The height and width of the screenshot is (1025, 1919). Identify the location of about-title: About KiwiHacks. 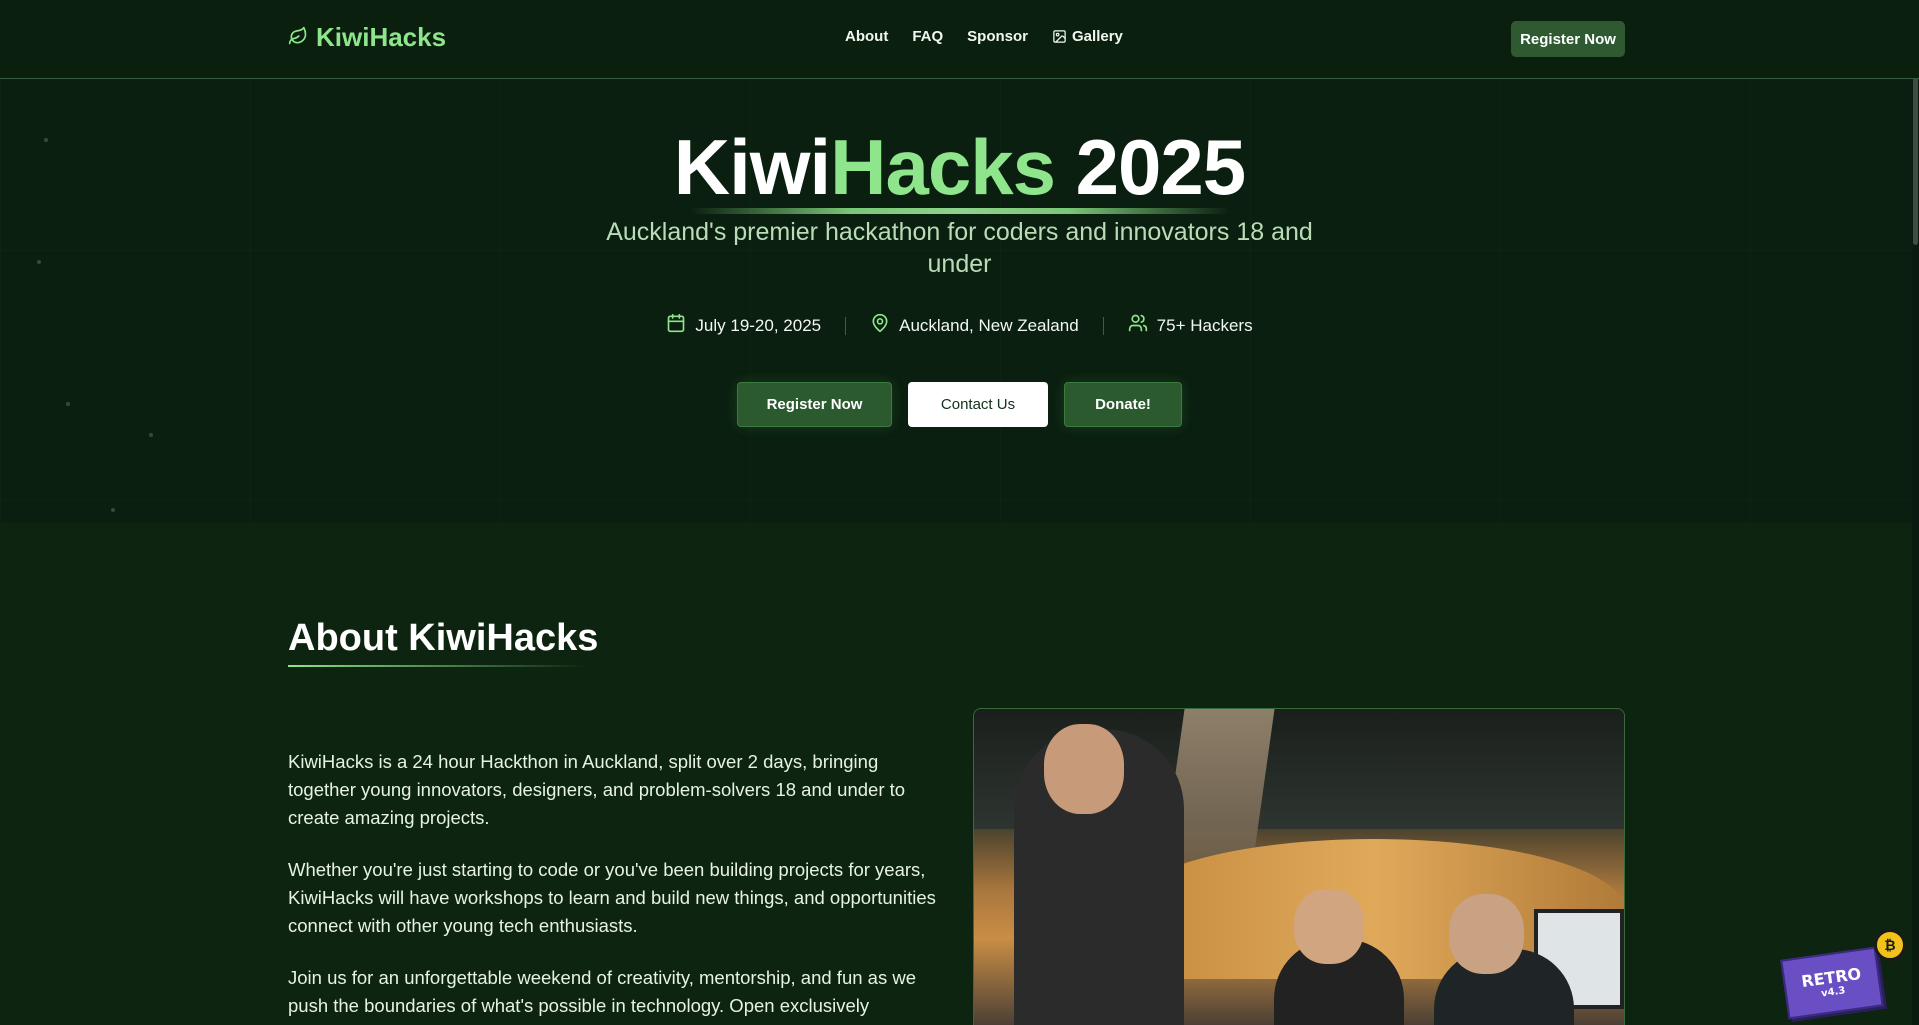
(443, 638).